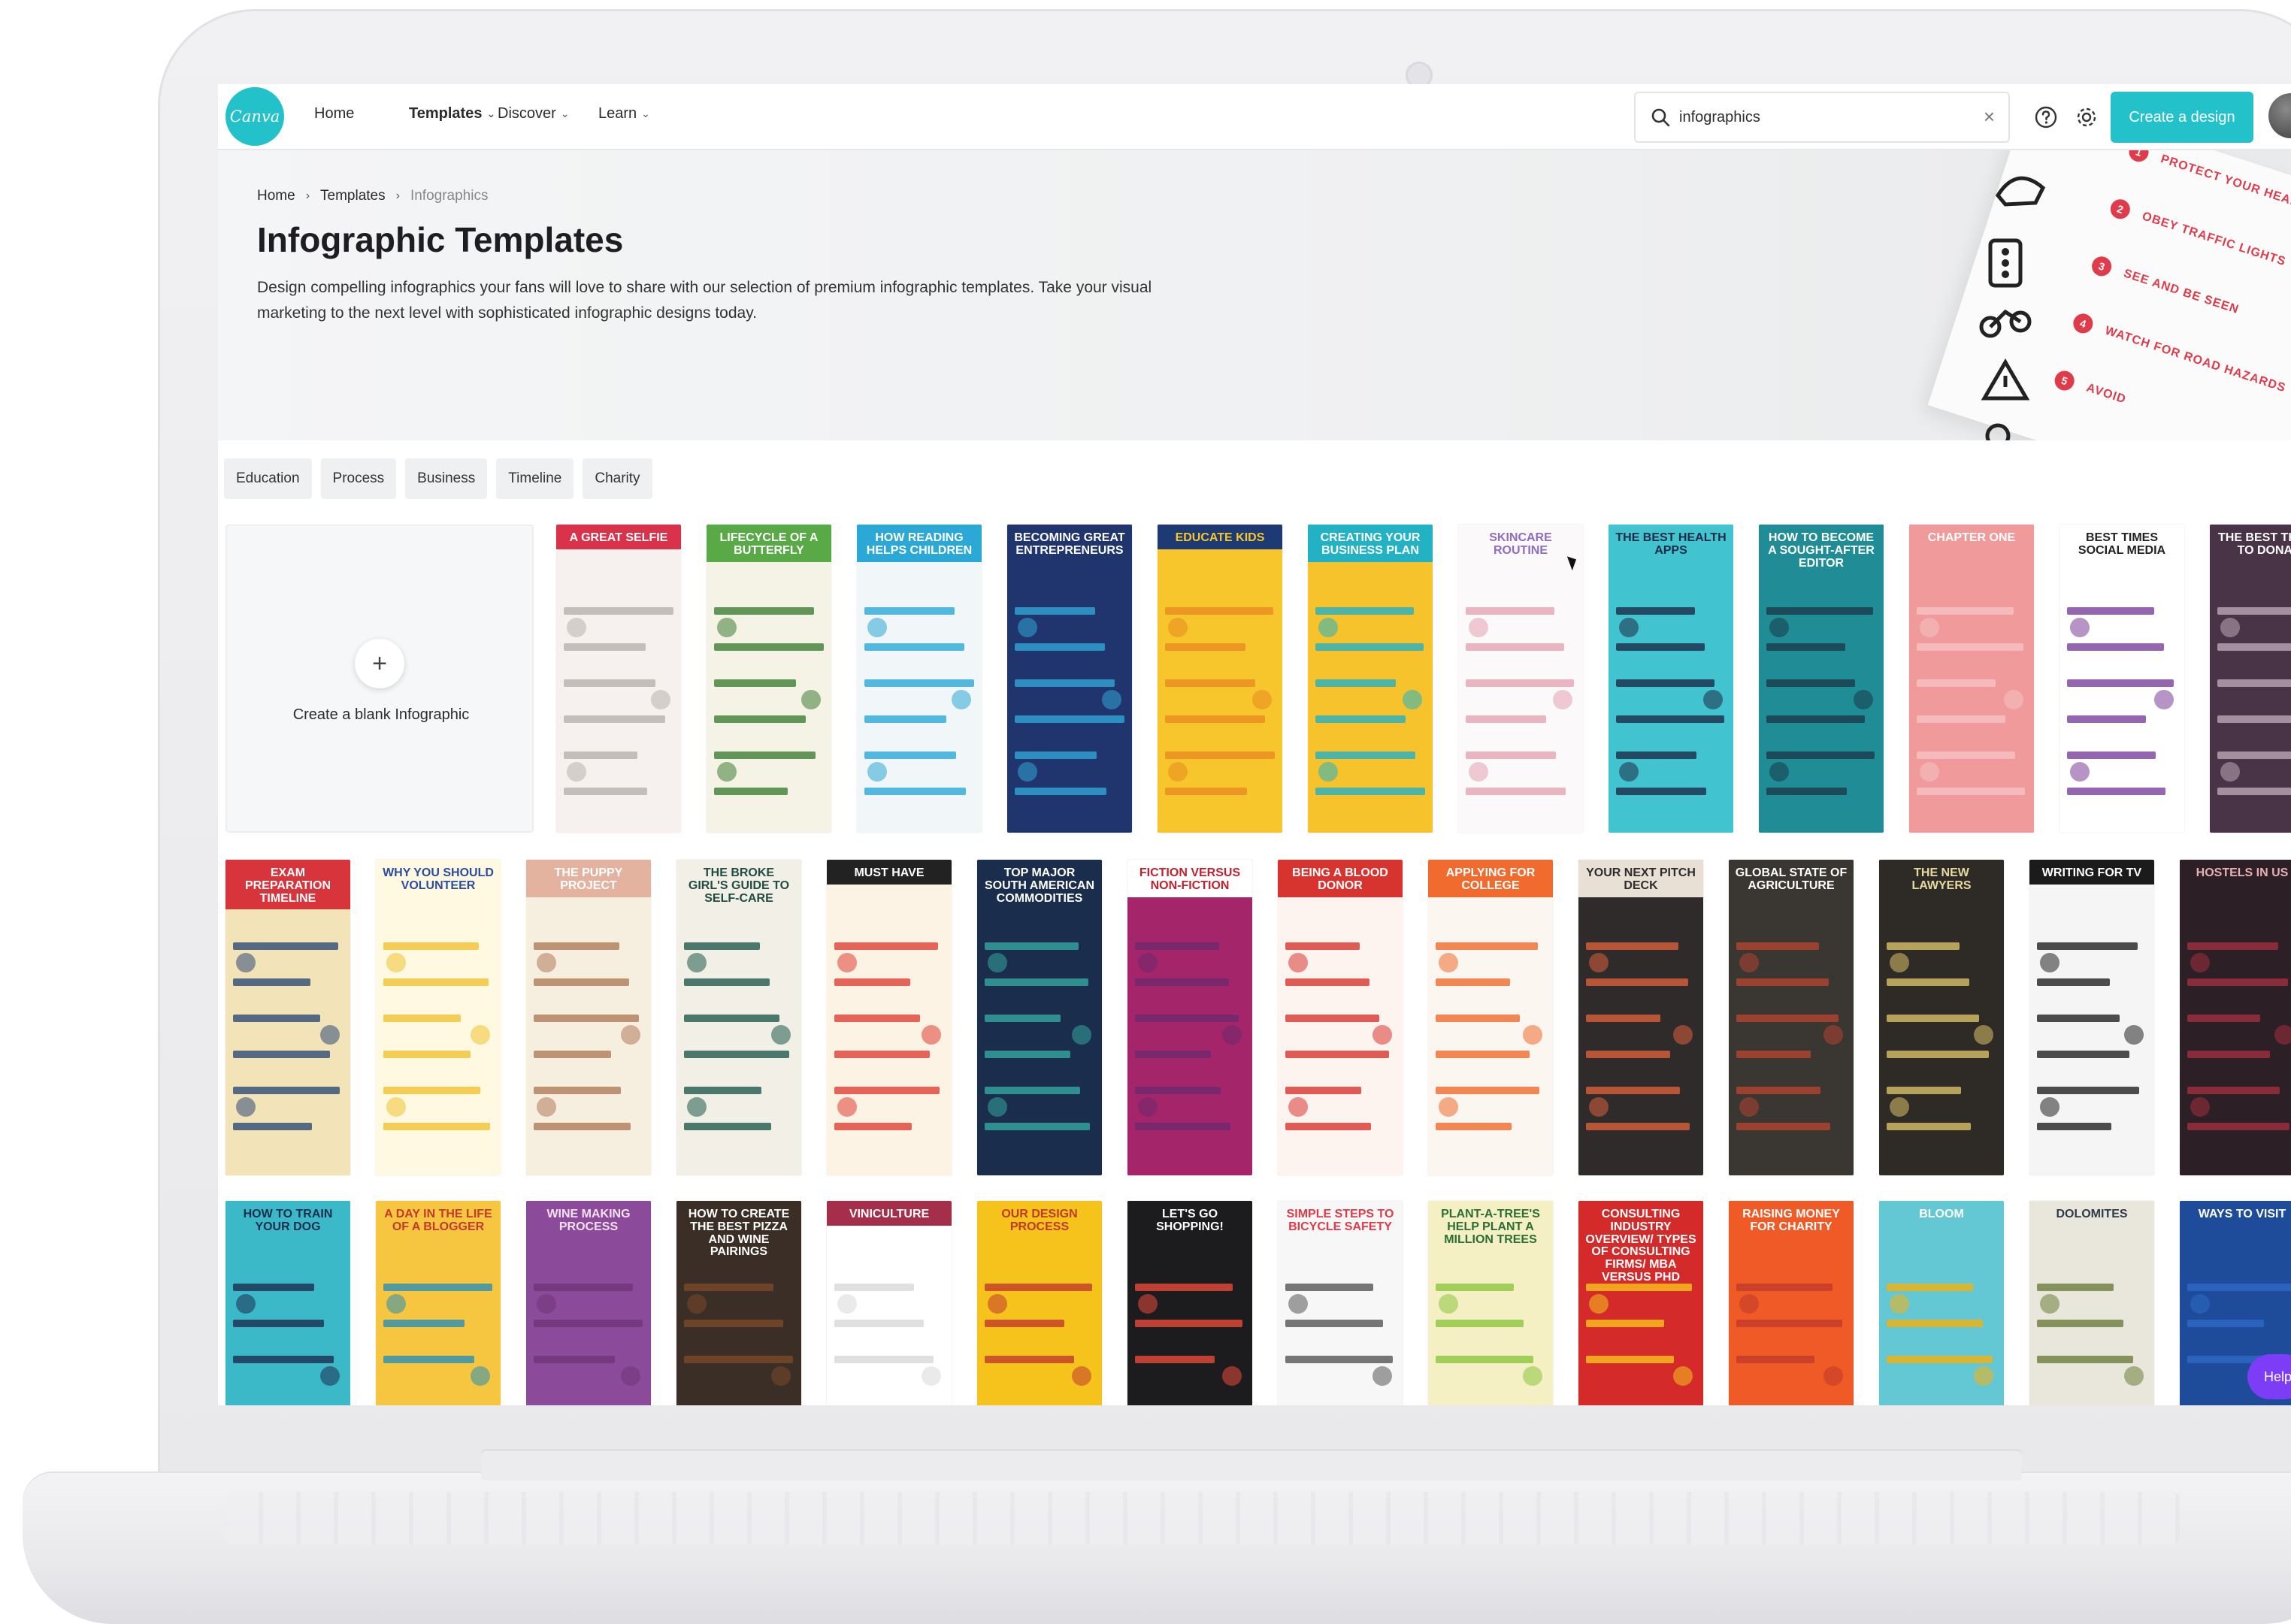 This screenshot has width=2291, height=1624. What do you see at coordinates (1039, 1303) in the screenshot?
I see `template-card: Our Design Process` at bounding box center [1039, 1303].